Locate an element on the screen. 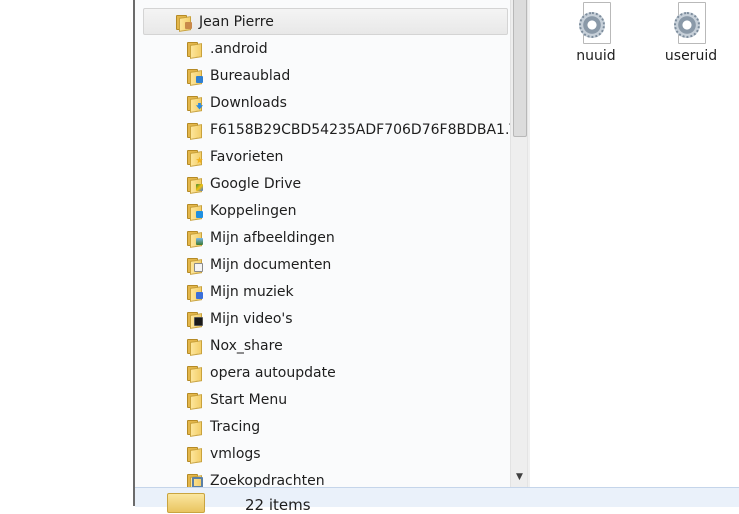 This screenshot has width=739, height=514. tree-item-label: Zoekopdrachten is located at coordinates (267, 480).